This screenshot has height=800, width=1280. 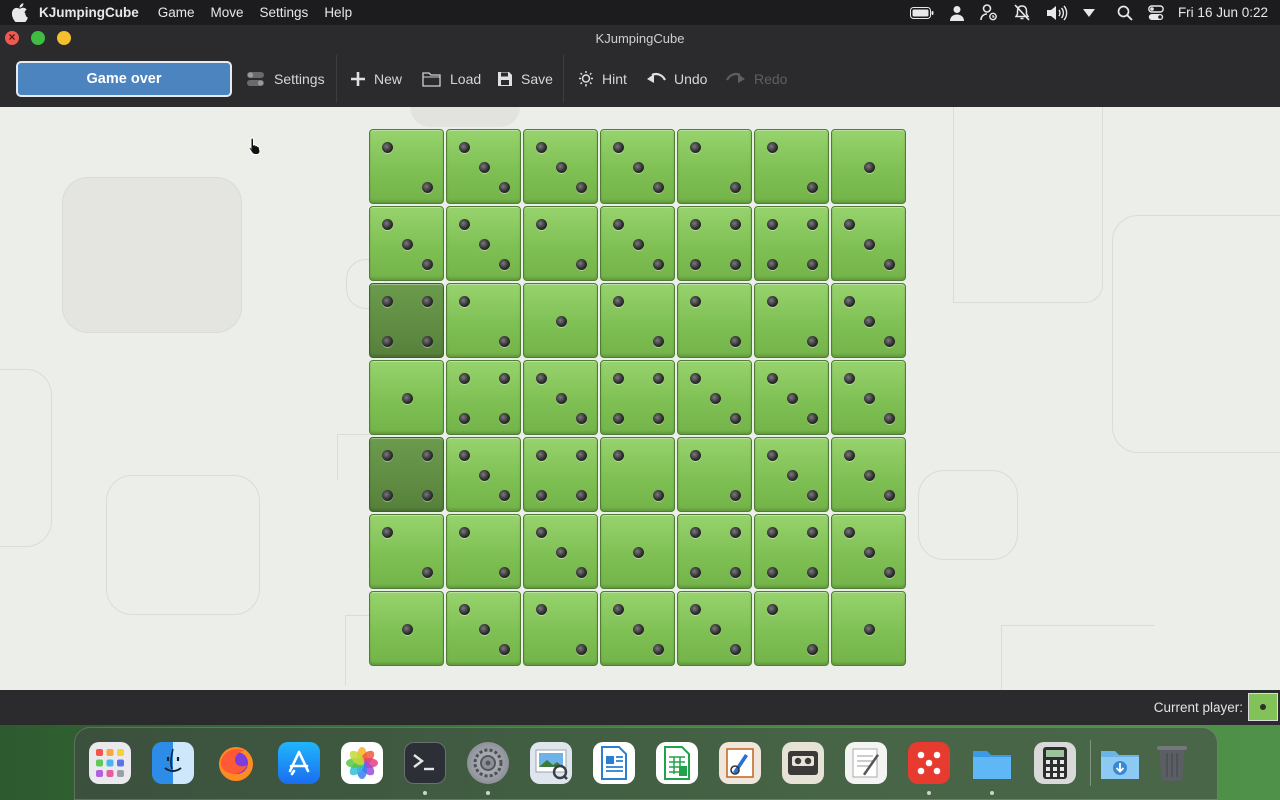 I want to click on menubar-app-name: KJumpingCube, so click(x=94, y=12).